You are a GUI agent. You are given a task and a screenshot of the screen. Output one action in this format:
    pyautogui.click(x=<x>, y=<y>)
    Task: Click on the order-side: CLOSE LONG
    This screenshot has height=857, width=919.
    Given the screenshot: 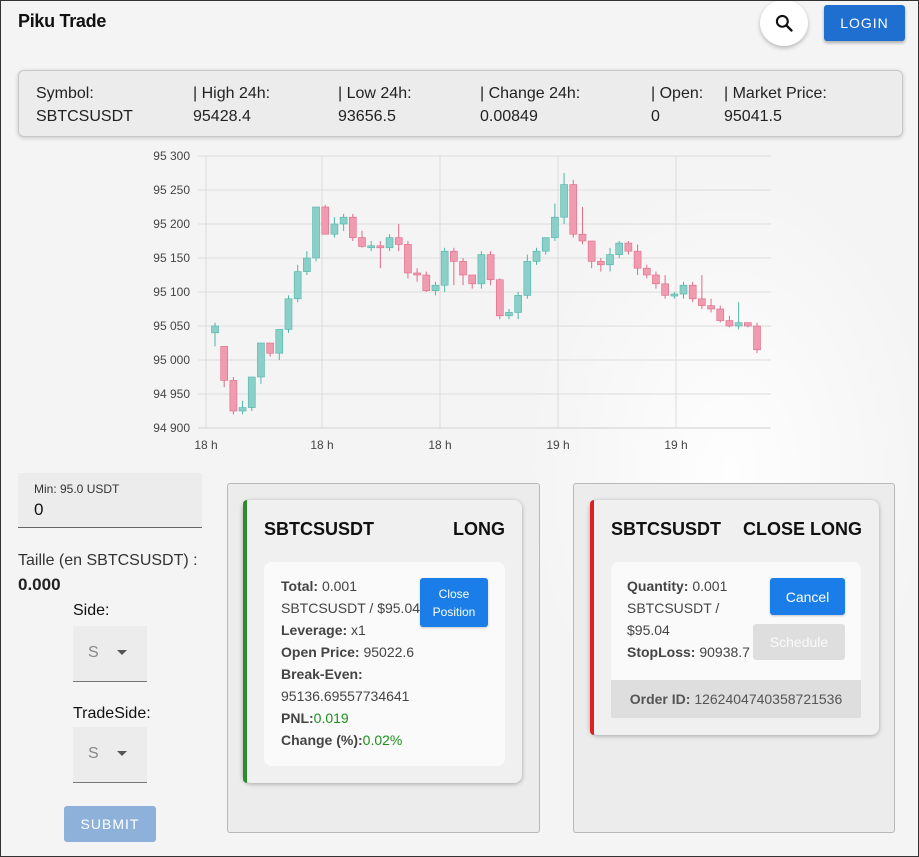 What is the action you would take?
    pyautogui.click(x=802, y=529)
    